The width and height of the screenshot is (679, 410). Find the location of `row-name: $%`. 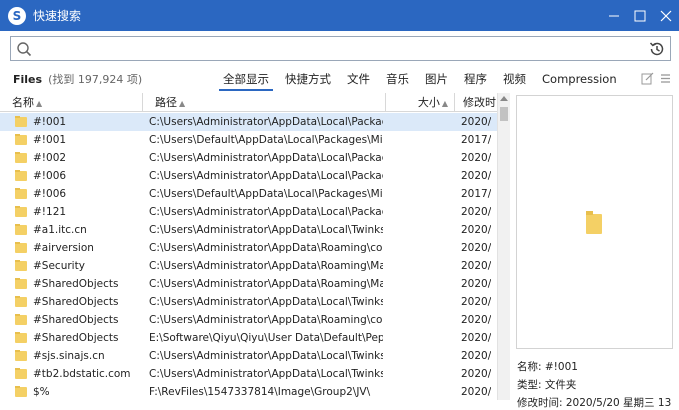

row-name: $% is located at coordinates (41, 392).